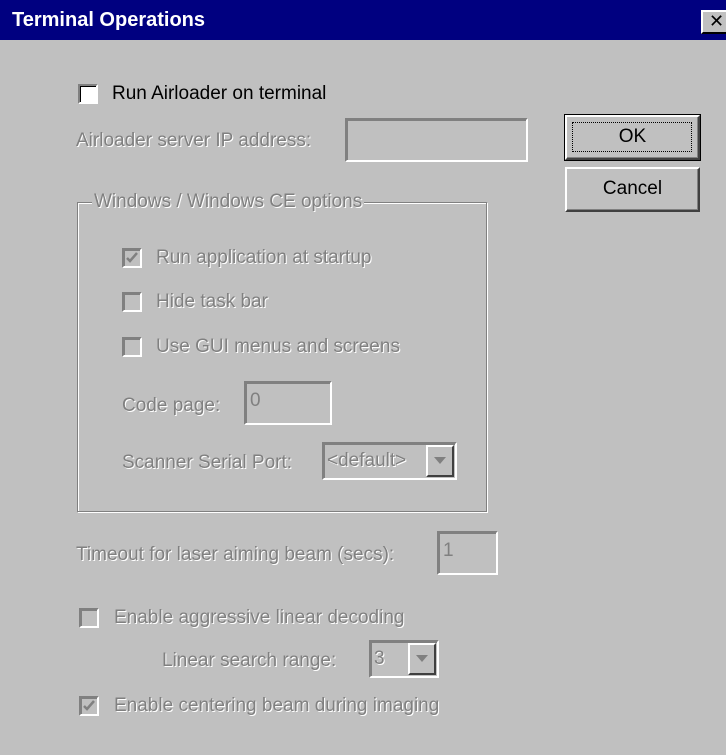 The width and height of the screenshot is (726, 755). I want to click on scanner-port-dropdown-button, so click(440, 461).